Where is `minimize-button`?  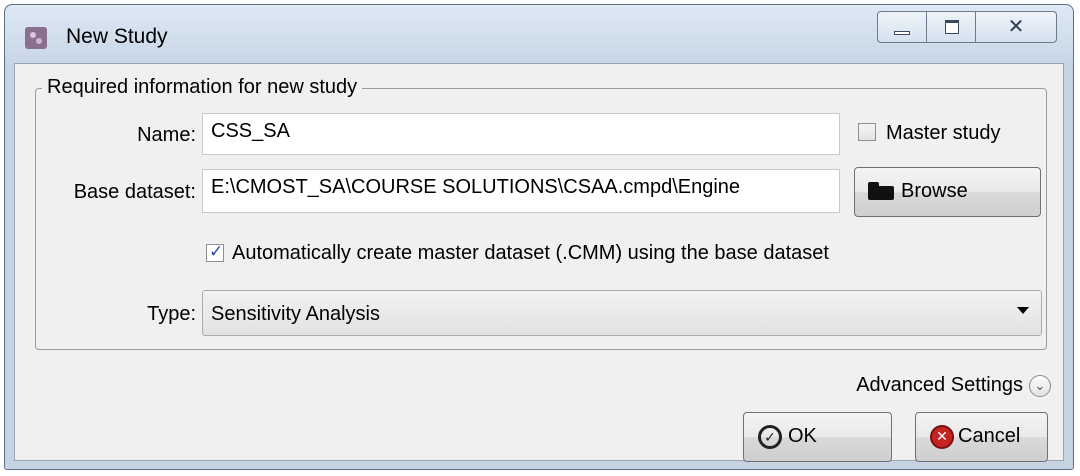
minimize-button is located at coordinates (902, 27).